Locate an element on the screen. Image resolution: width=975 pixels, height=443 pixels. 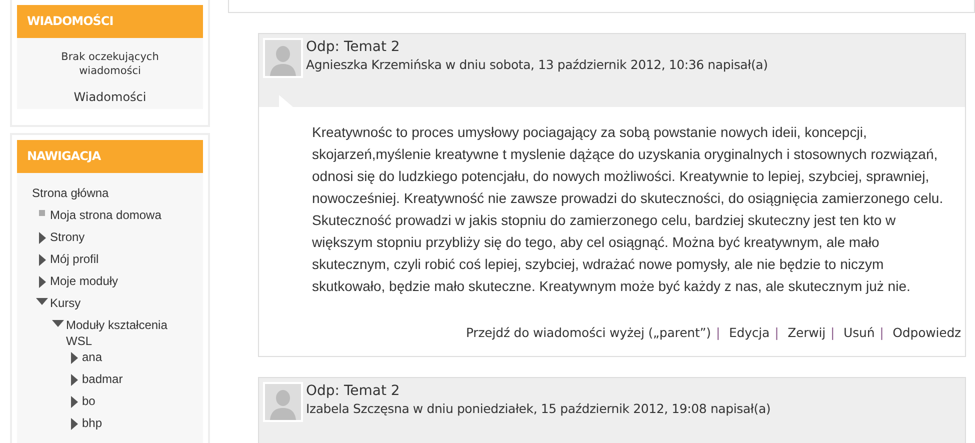
post-action-link: Odpowiedz is located at coordinates (926, 332).